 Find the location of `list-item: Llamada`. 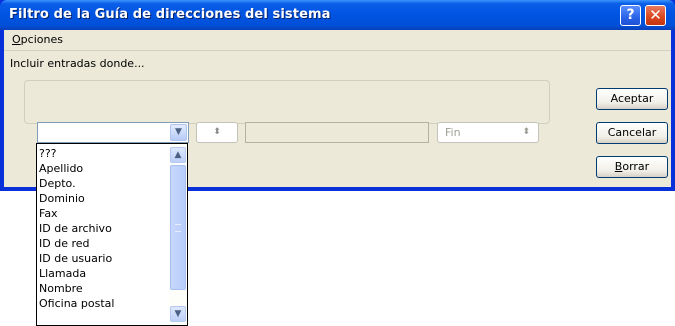

list-item: Llamada is located at coordinates (102, 273).